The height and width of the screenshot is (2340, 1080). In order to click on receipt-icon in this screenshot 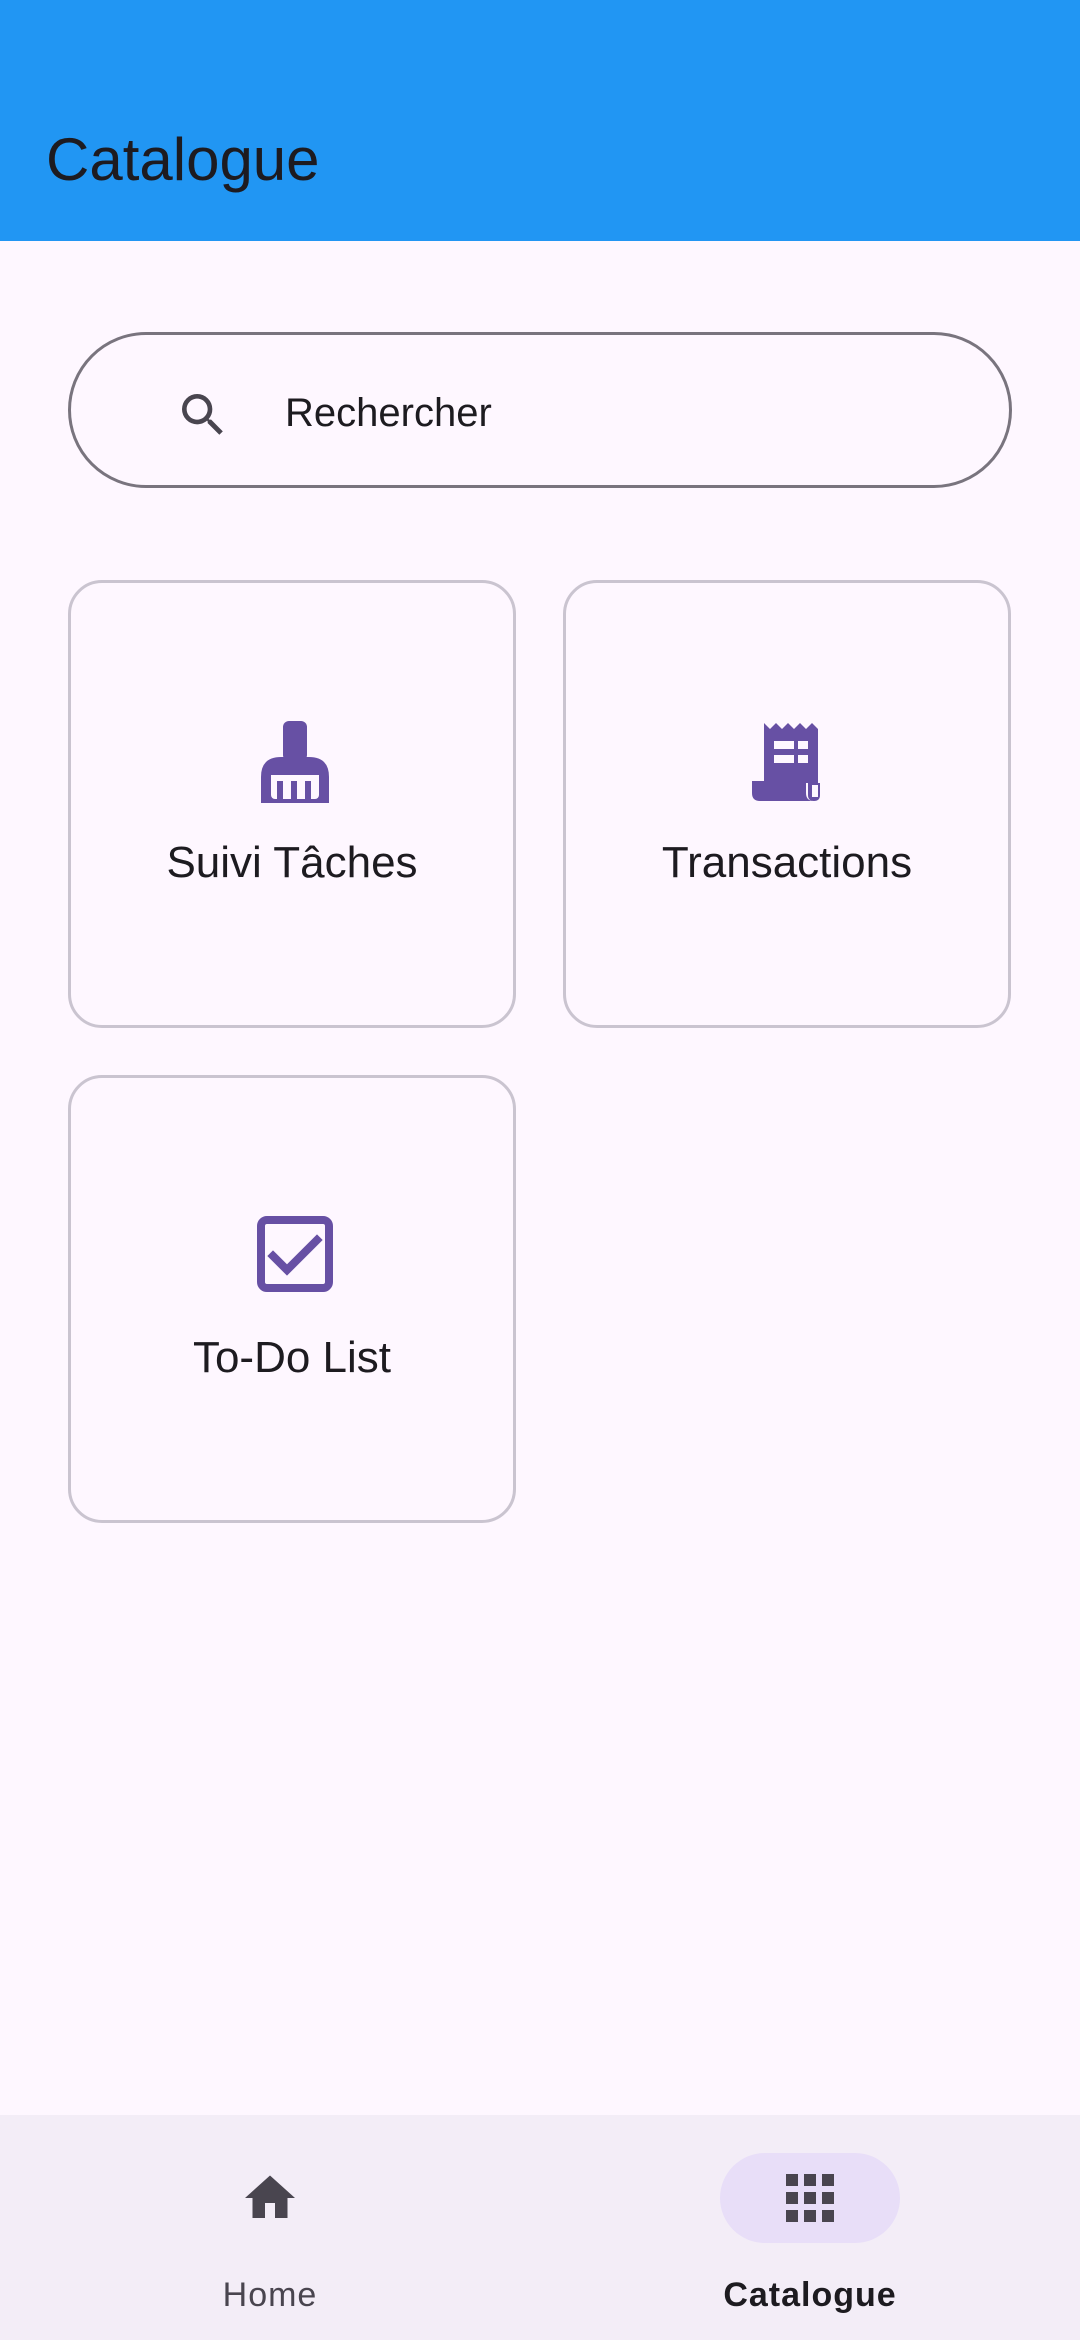, I will do `click(790, 761)`.